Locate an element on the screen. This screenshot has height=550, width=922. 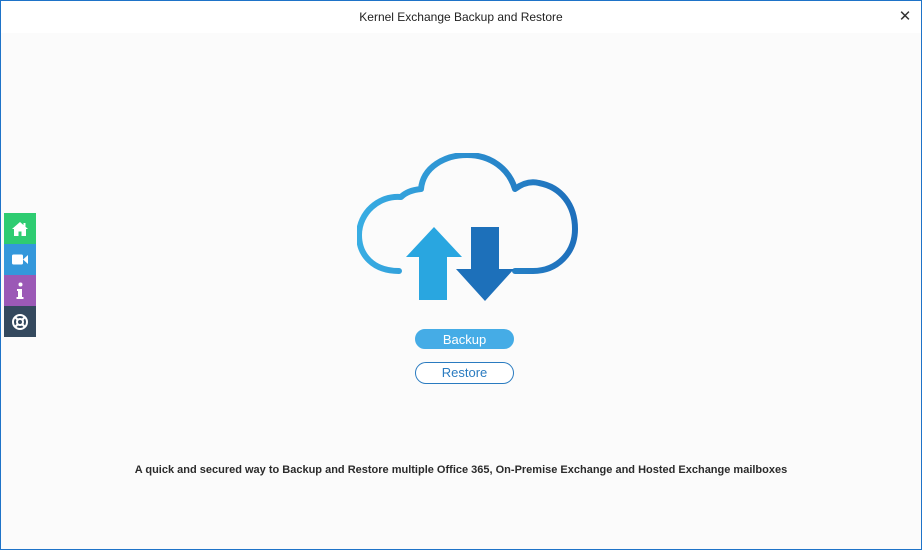
sidebar-item-info is located at coordinates (20, 290).